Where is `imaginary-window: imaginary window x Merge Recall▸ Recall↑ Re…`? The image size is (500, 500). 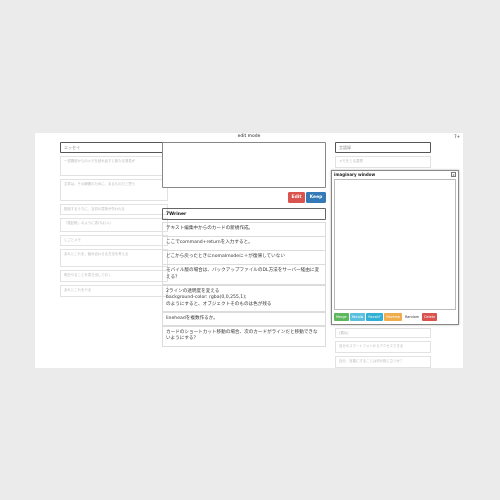
imaginary-window: imaginary window x Merge Recall▸ Recall↑ Re… is located at coordinates (395, 247).